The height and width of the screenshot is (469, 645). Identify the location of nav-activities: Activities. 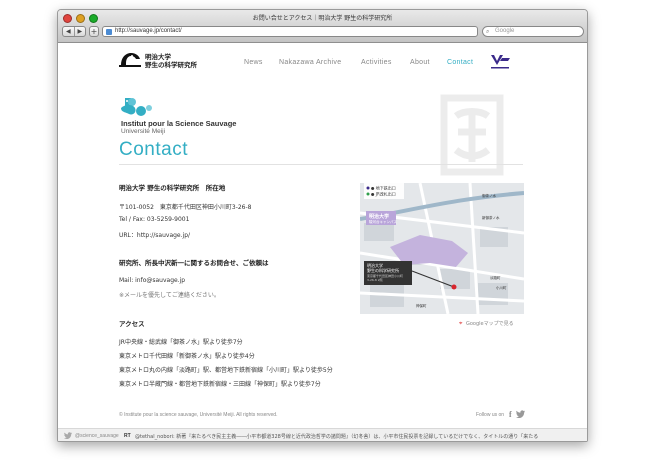
(376, 62).